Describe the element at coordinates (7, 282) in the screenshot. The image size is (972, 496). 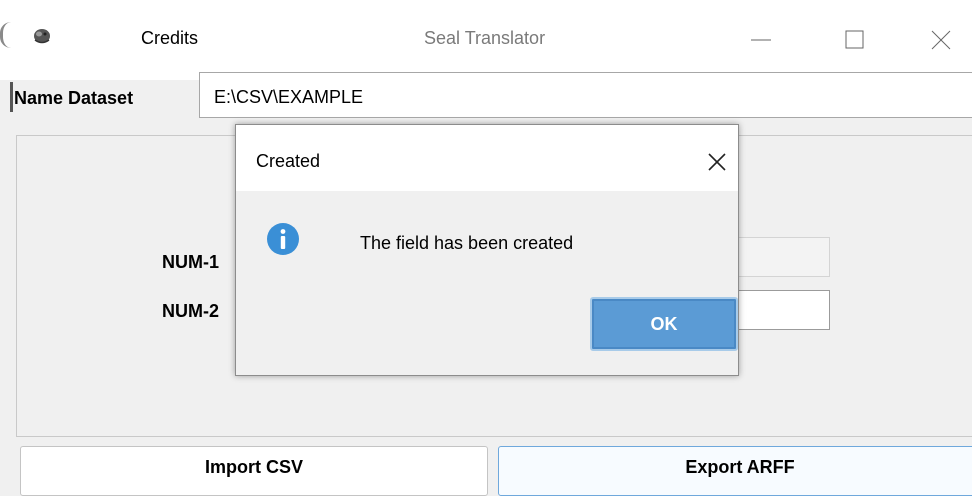
I see `window-edge-left` at that location.